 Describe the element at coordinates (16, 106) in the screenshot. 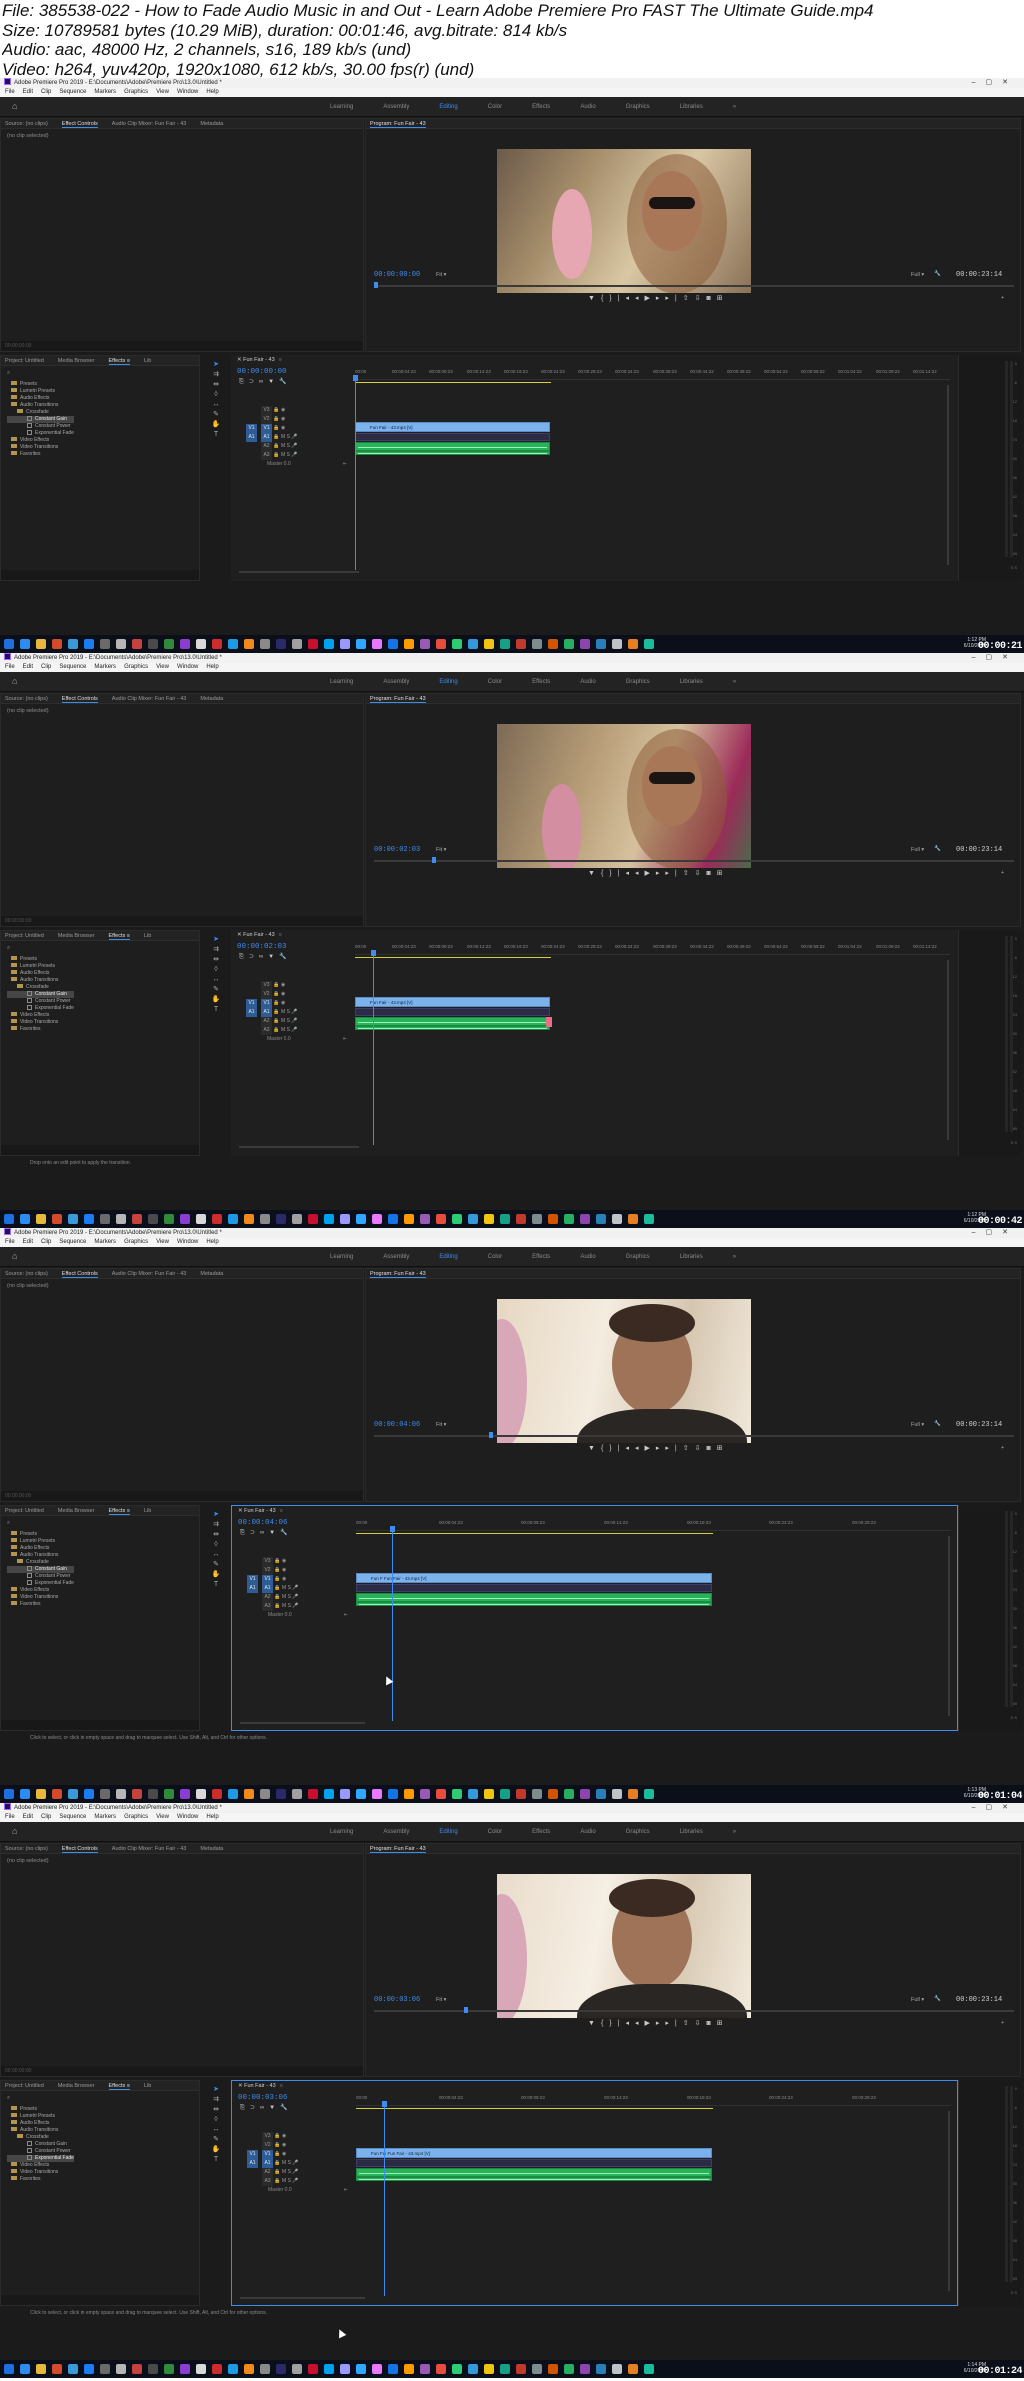

I see `home-icon: ⌂` at that location.